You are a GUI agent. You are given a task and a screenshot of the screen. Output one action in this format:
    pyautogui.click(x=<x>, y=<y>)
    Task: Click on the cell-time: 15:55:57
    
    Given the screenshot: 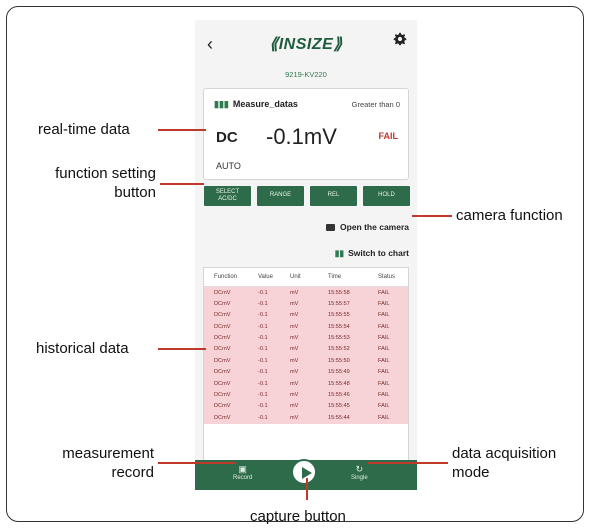 What is the action you would take?
    pyautogui.click(x=339, y=303)
    